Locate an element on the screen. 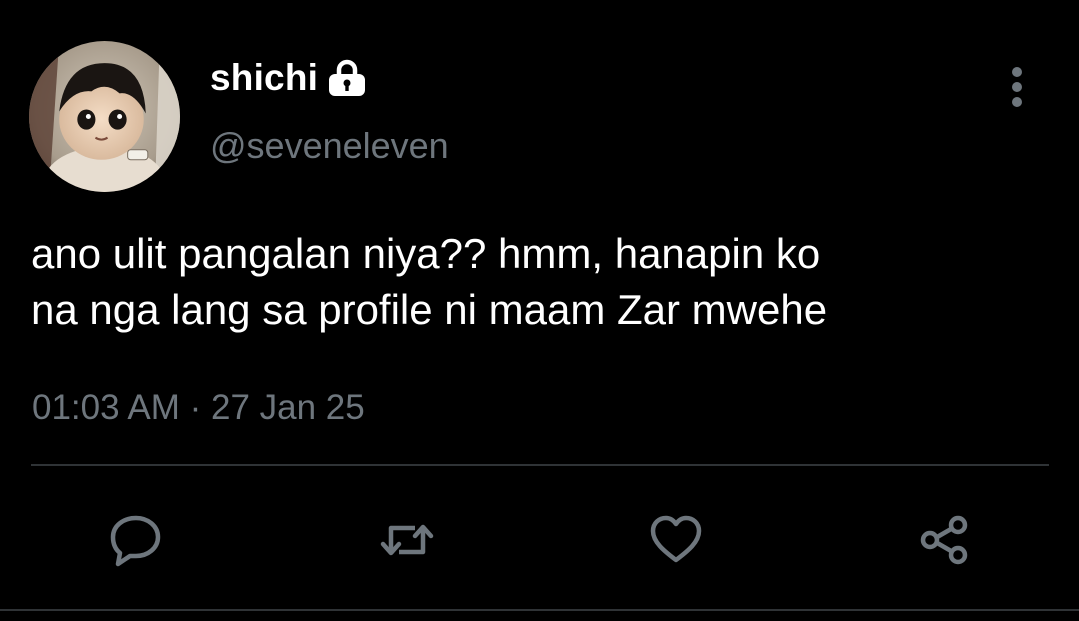 The width and height of the screenshot is (1079, 621). reply-icon is located at coordinates (135, 541).